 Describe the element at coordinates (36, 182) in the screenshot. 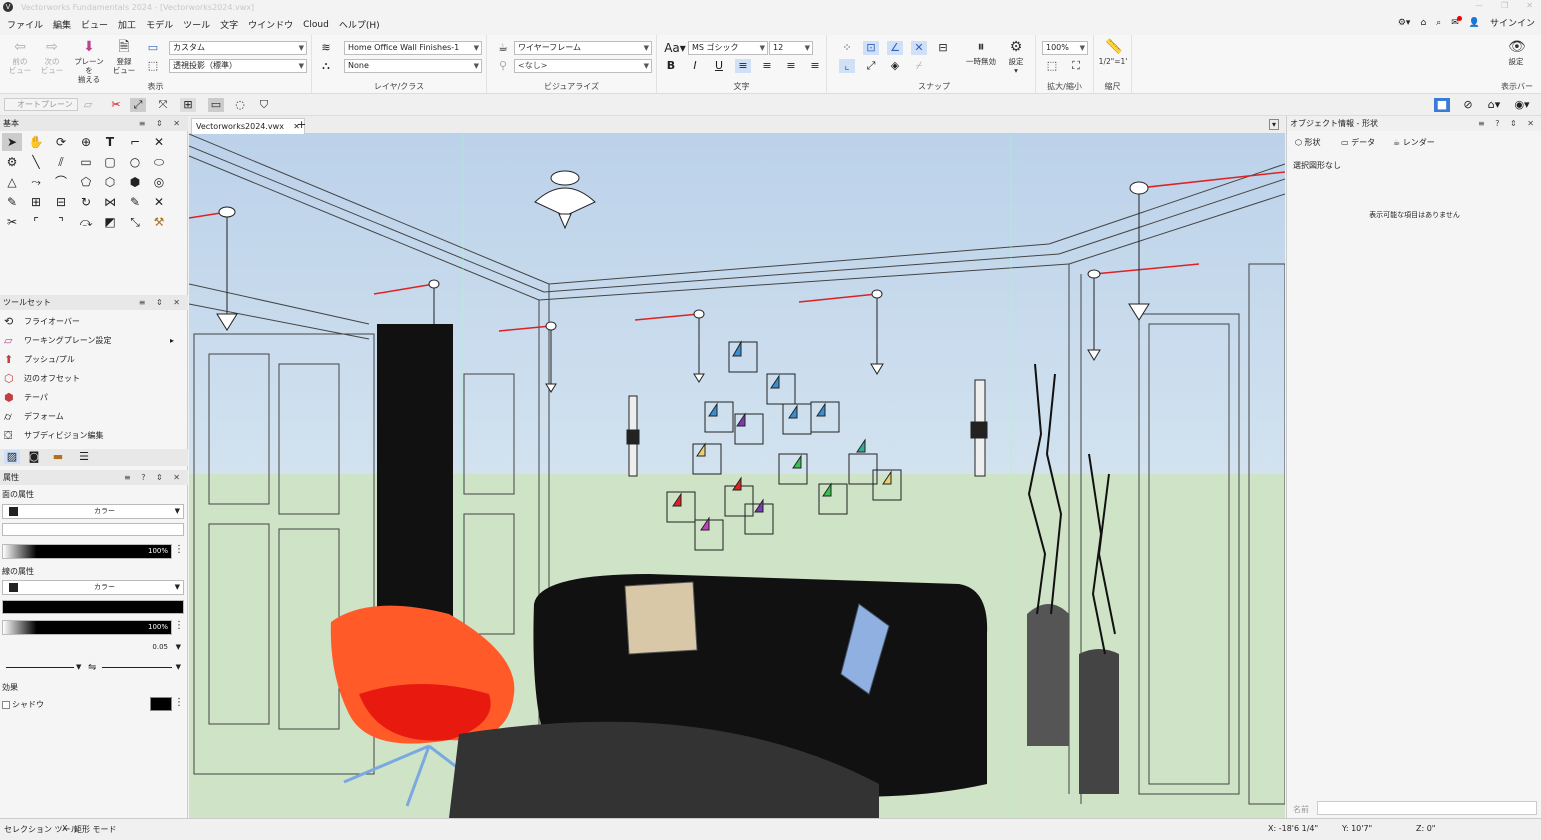

I see `freehand-tool-icon: ⤳` at that location.